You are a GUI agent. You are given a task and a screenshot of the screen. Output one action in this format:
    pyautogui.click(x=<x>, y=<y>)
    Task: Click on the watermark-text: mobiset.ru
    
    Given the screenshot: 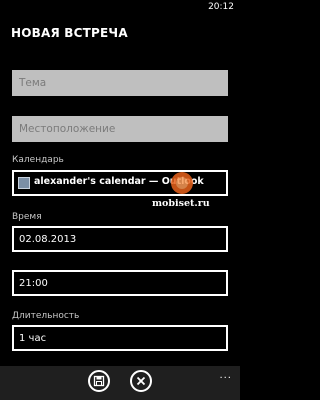 What is the action you would take?
    pyautogui.click(x=181, y=203)
    